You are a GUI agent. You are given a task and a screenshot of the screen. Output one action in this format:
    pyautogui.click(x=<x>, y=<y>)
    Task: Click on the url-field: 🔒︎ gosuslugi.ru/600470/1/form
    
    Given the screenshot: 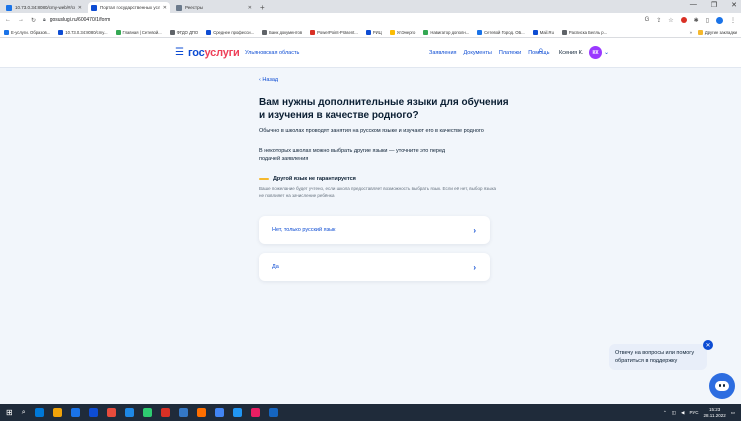 What is the action you would take?
    pyautogui.click(x=340, y=20)
    